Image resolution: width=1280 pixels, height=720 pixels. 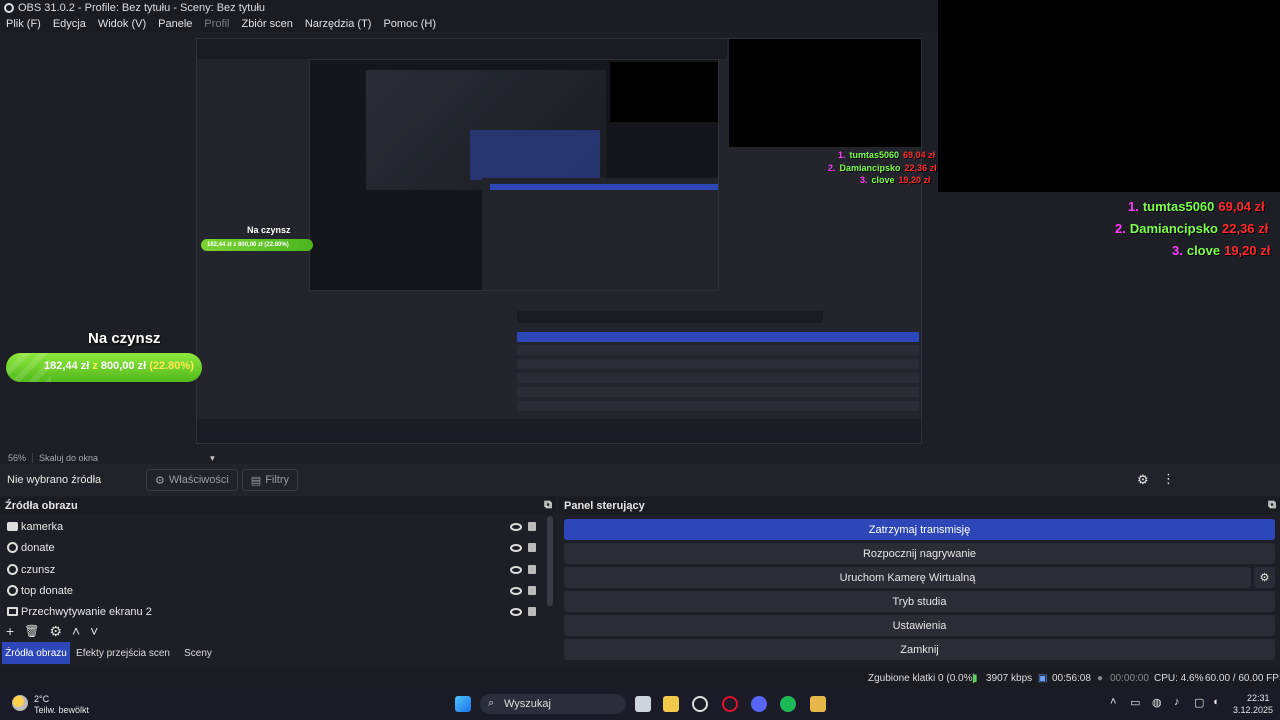 I want to click on more-options-icon: ⋮, so click(x=1168, y=479).